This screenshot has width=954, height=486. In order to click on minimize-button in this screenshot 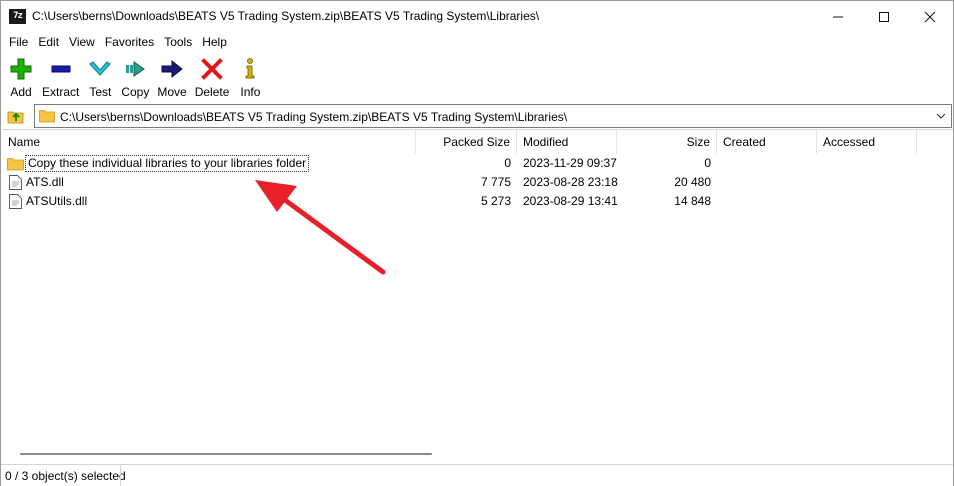, I will do `click(838, 16)`.